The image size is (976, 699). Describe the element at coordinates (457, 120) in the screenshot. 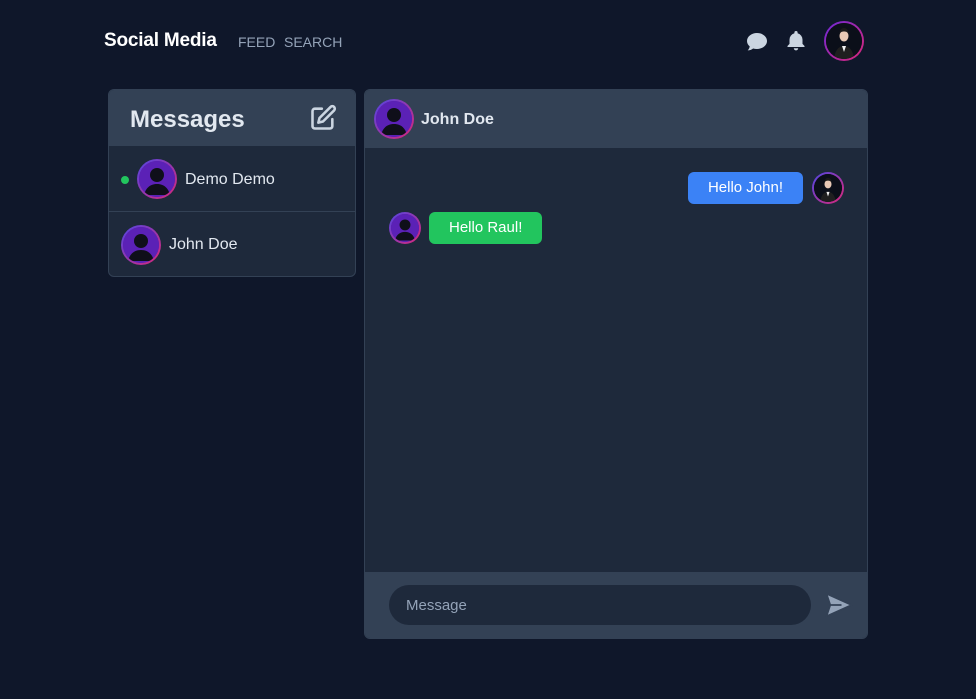

I see `contact-name: John Doe` at that location.